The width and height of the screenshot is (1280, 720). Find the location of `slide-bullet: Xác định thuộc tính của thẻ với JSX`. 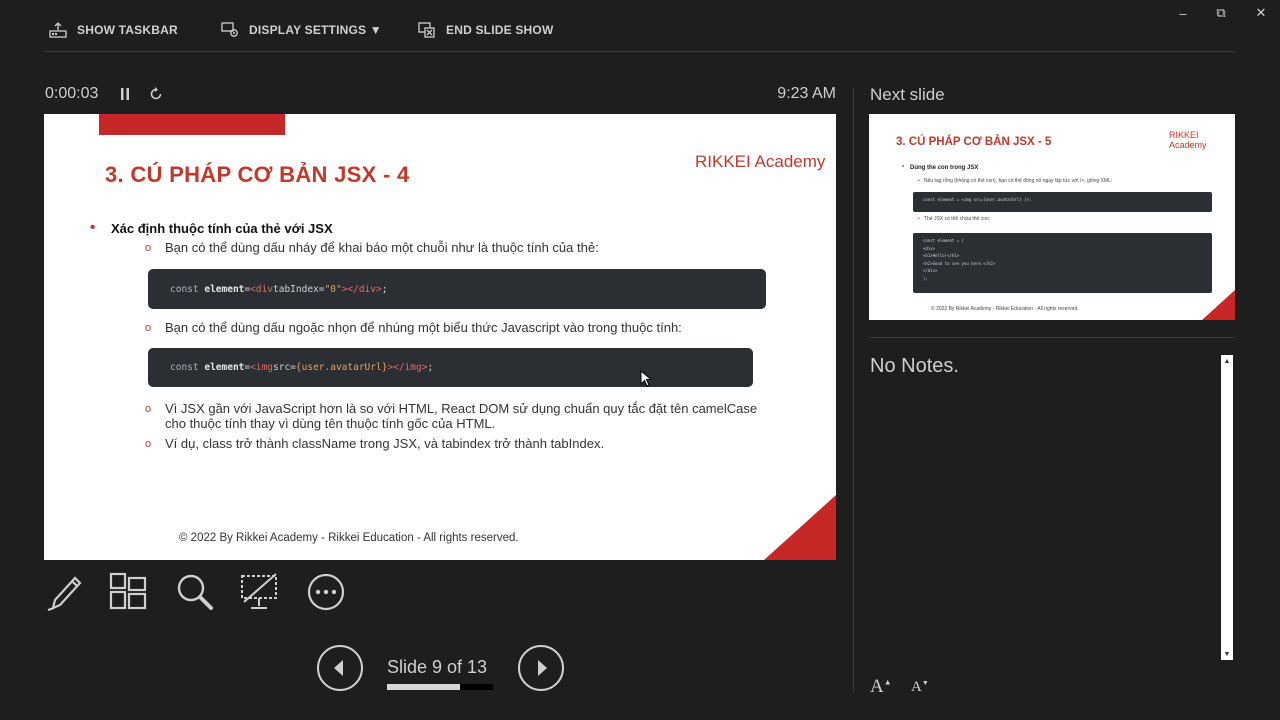

slide-bullet: Xác định thuộc tính của thẻ với JSX is located at coordinates (211, 227).